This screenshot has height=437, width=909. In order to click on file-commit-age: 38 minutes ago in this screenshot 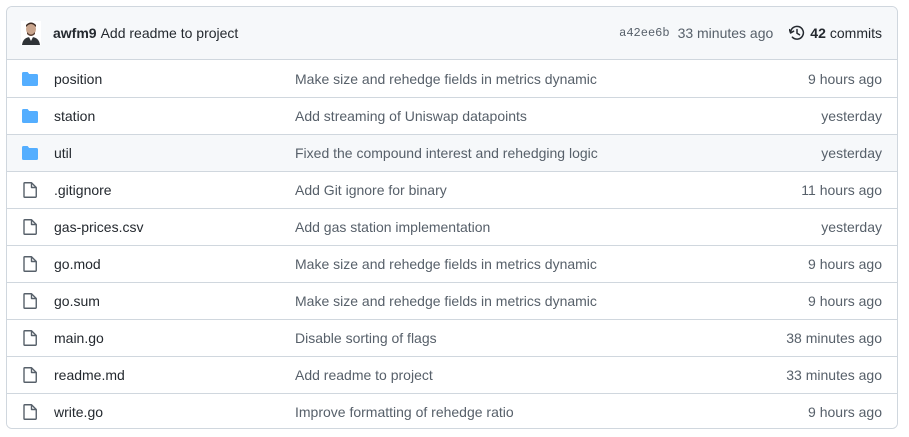, I will do `click(834, 338)`.